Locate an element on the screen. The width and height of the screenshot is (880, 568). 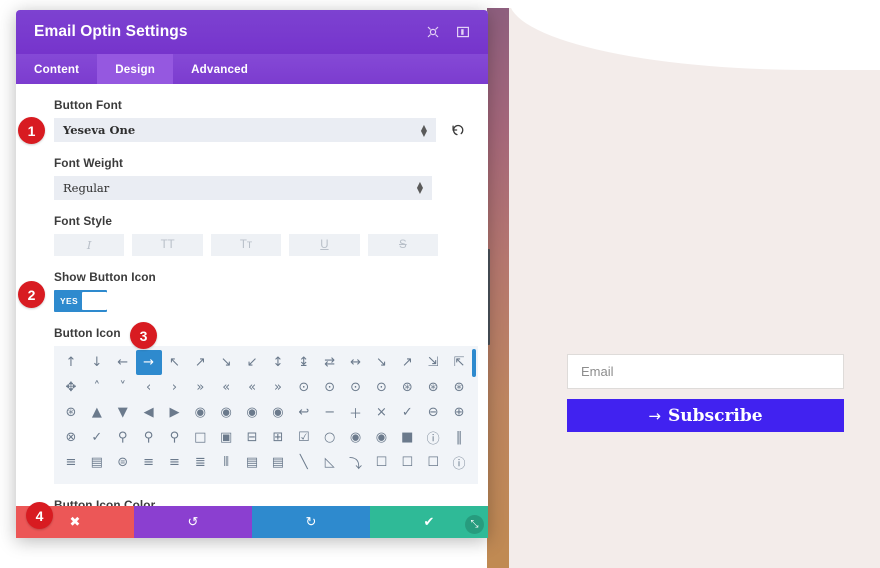
icon-option-32: ⊛ is located at coordinates (71, 412).